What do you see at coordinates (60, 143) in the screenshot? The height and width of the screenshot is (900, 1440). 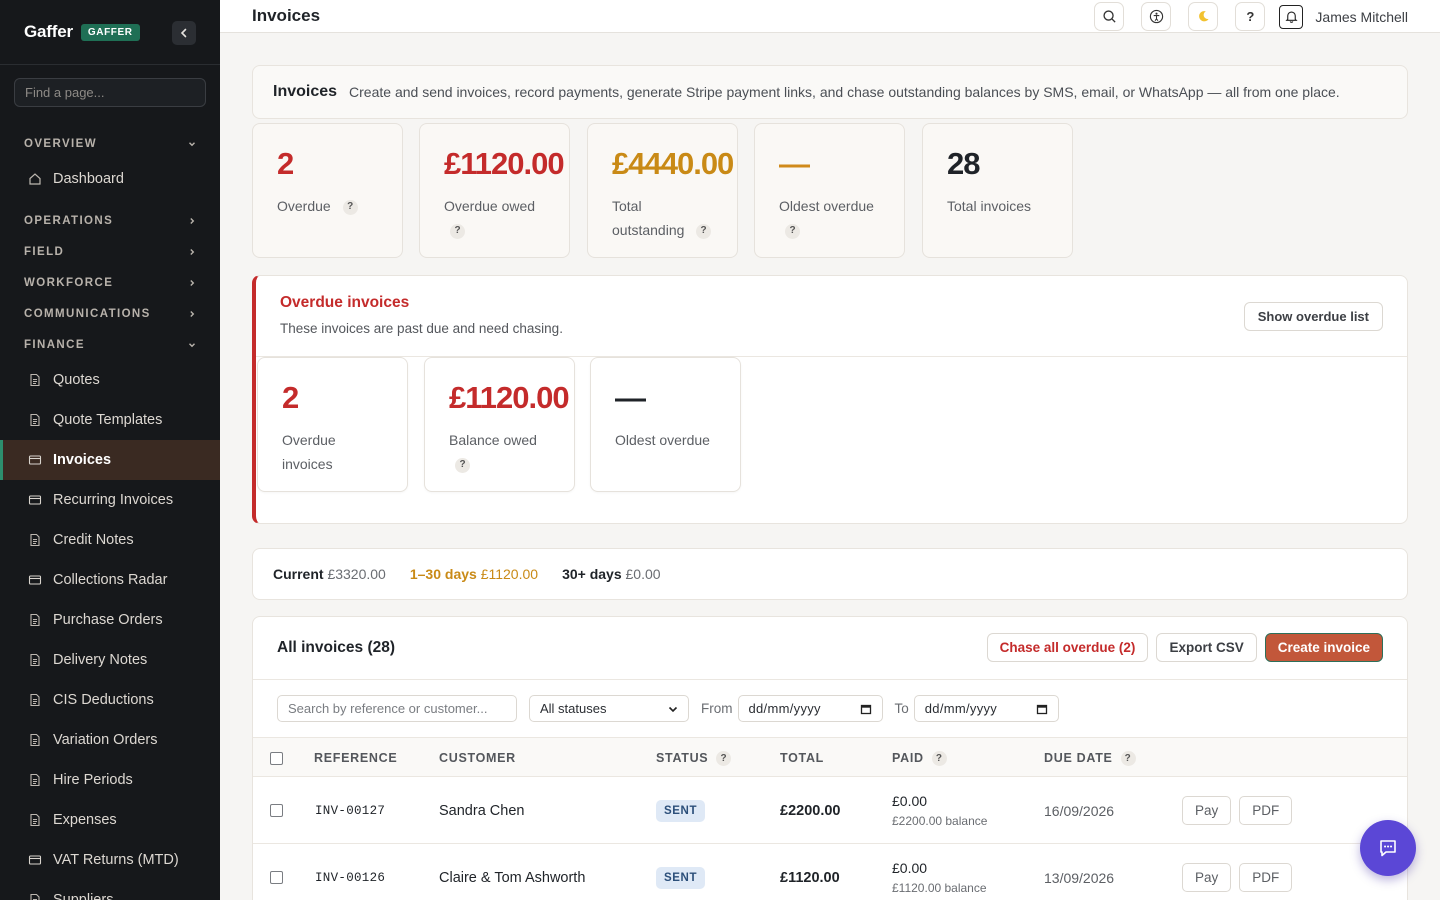 I see `section-overview-label: OVERVIEW` at bounding box center [60, 143].